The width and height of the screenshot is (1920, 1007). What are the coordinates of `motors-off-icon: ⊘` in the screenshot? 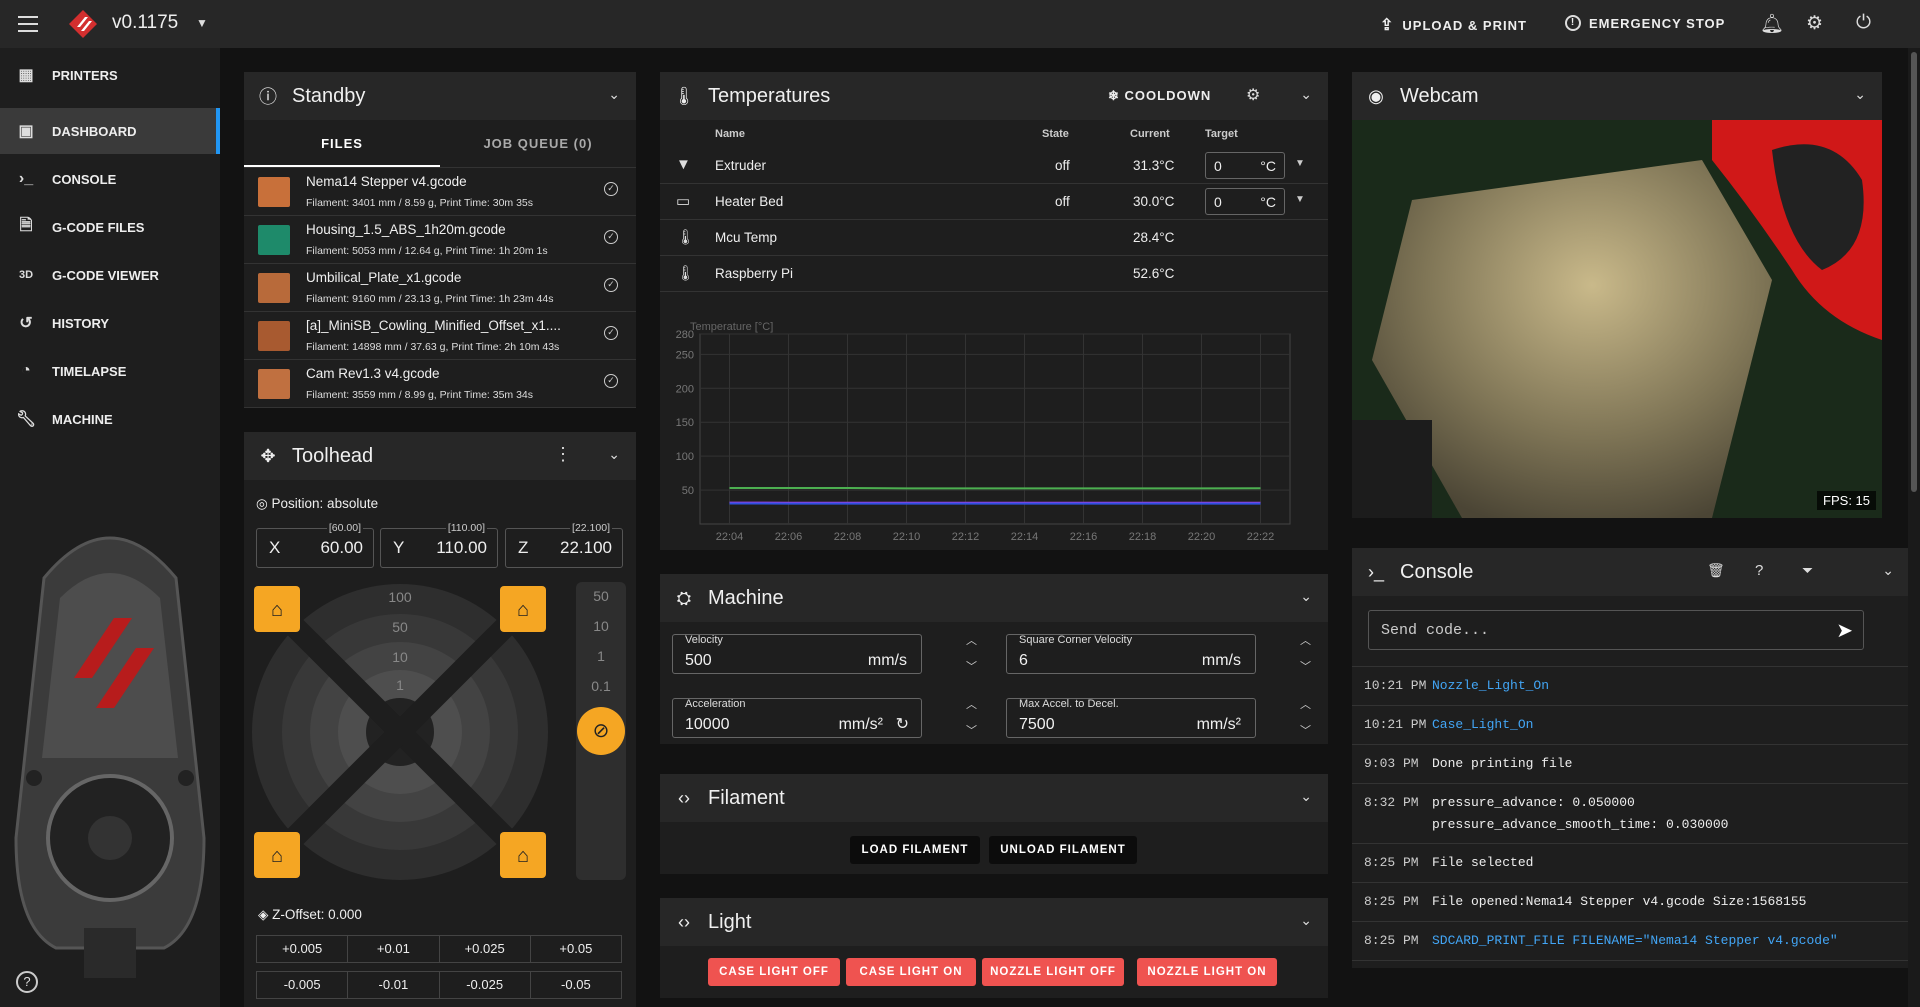 It's located at (601, 731).